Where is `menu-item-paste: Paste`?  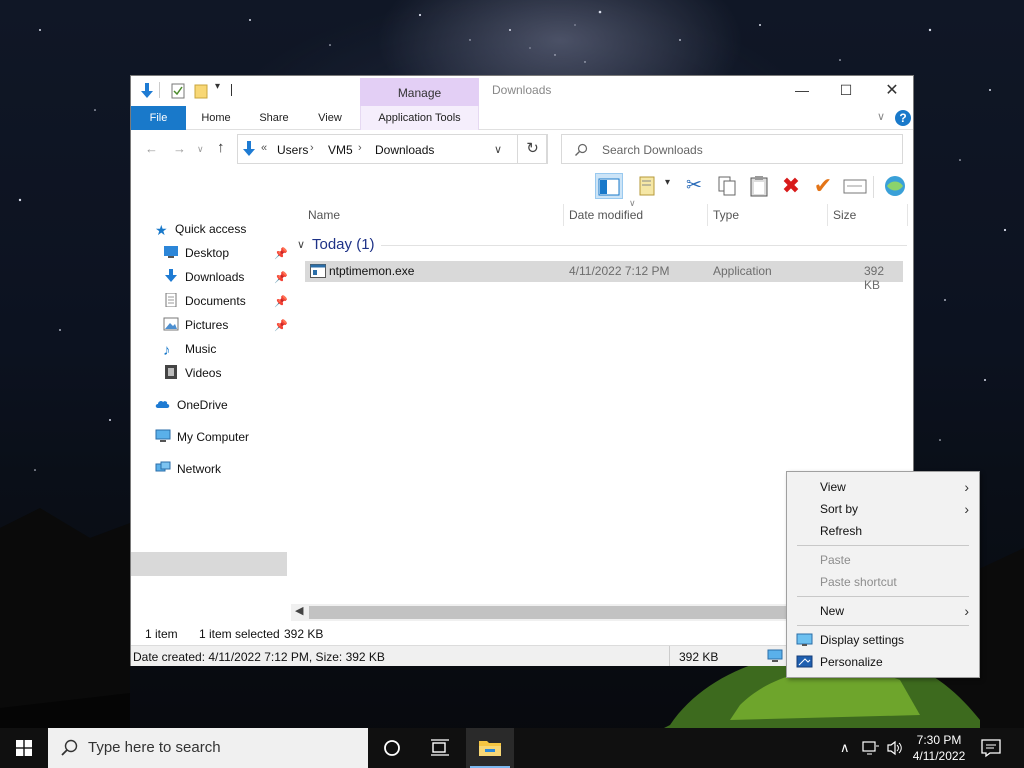 menu-item-paste: Paste is located at coordinates (883, 560).